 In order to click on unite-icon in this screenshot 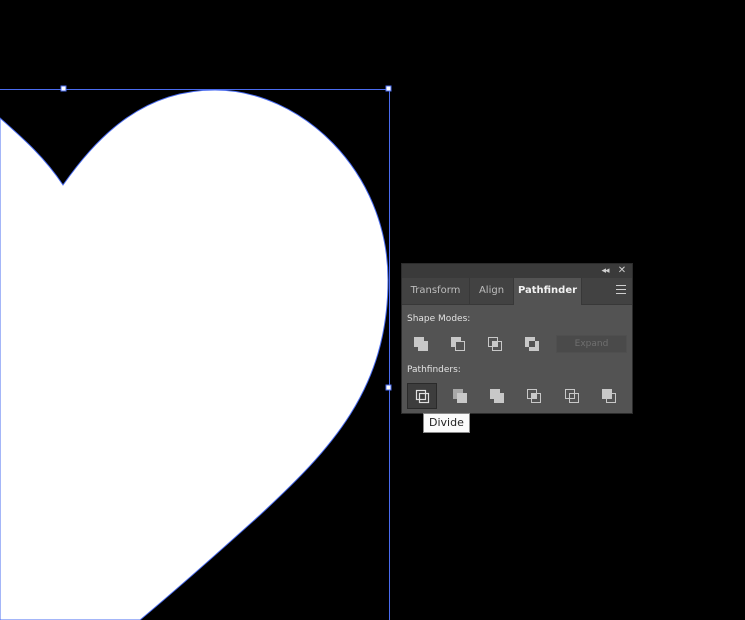, I will do `click(421, 344)`.